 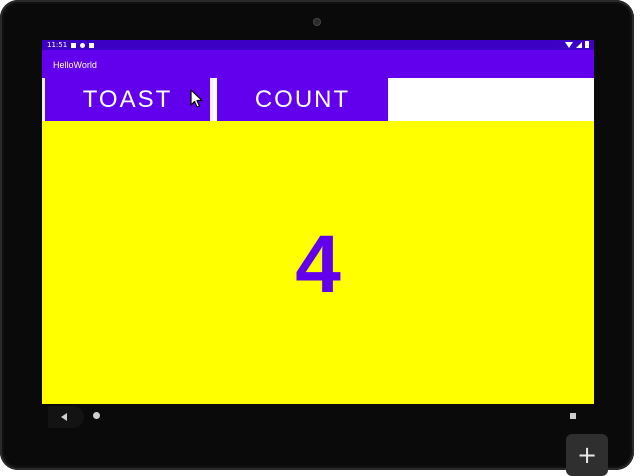 I want to click on back-icon, so click(x=64, y=417).